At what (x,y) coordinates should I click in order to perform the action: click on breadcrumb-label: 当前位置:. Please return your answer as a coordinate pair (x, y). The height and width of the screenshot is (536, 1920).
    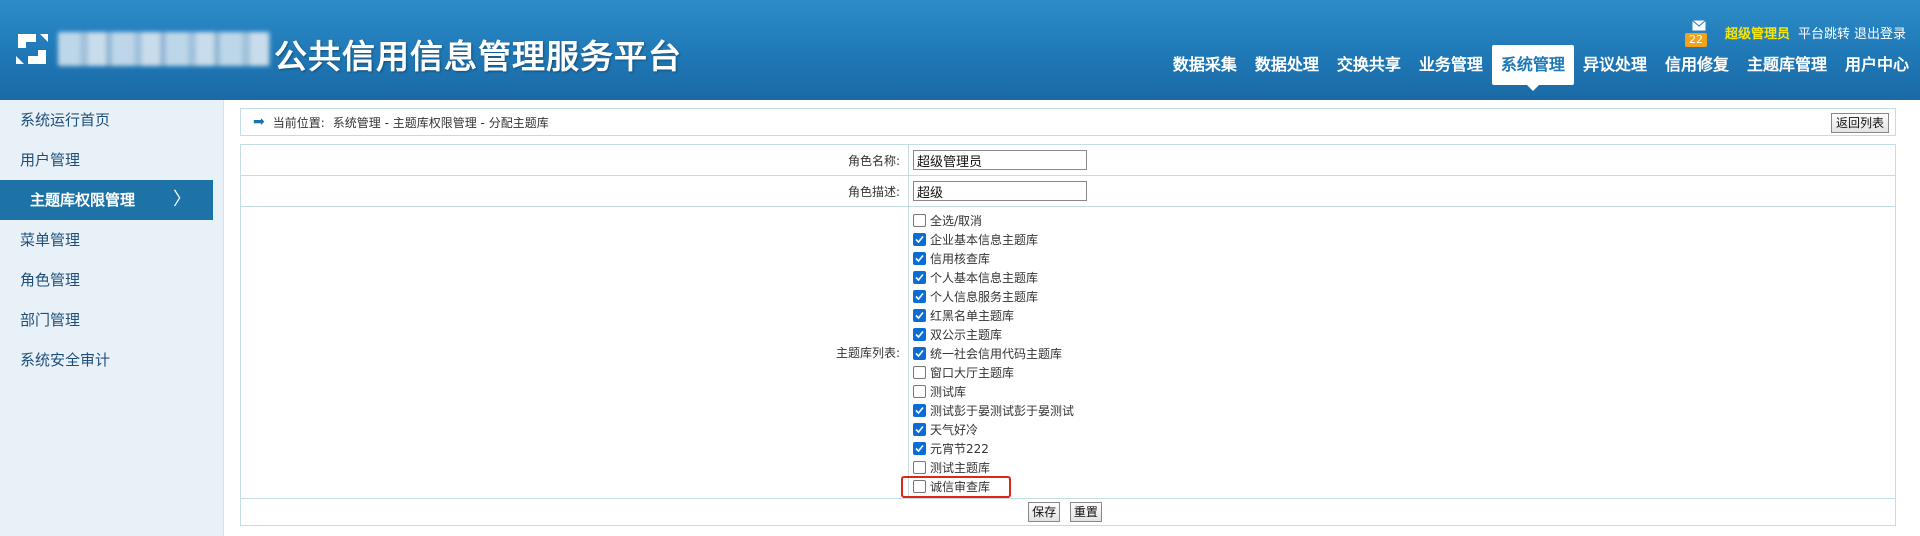
    Looking at the image, I should click on (298, 122).